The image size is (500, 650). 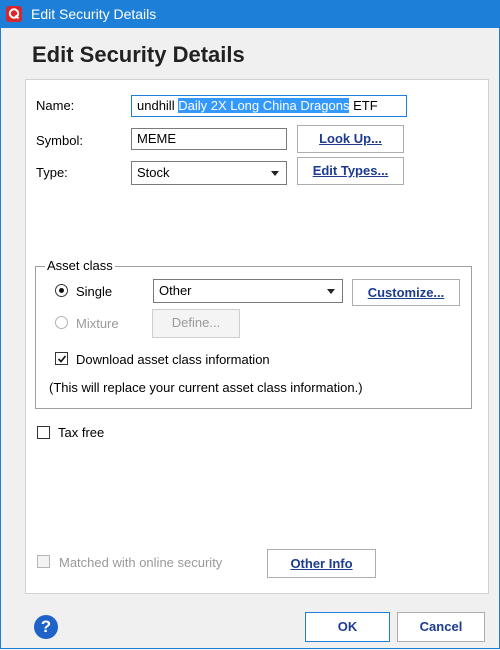 What do you see at coordinates (43, 561) in the screenshot?
I see `matched-online-checkbox` at bounding box center [43, 561].